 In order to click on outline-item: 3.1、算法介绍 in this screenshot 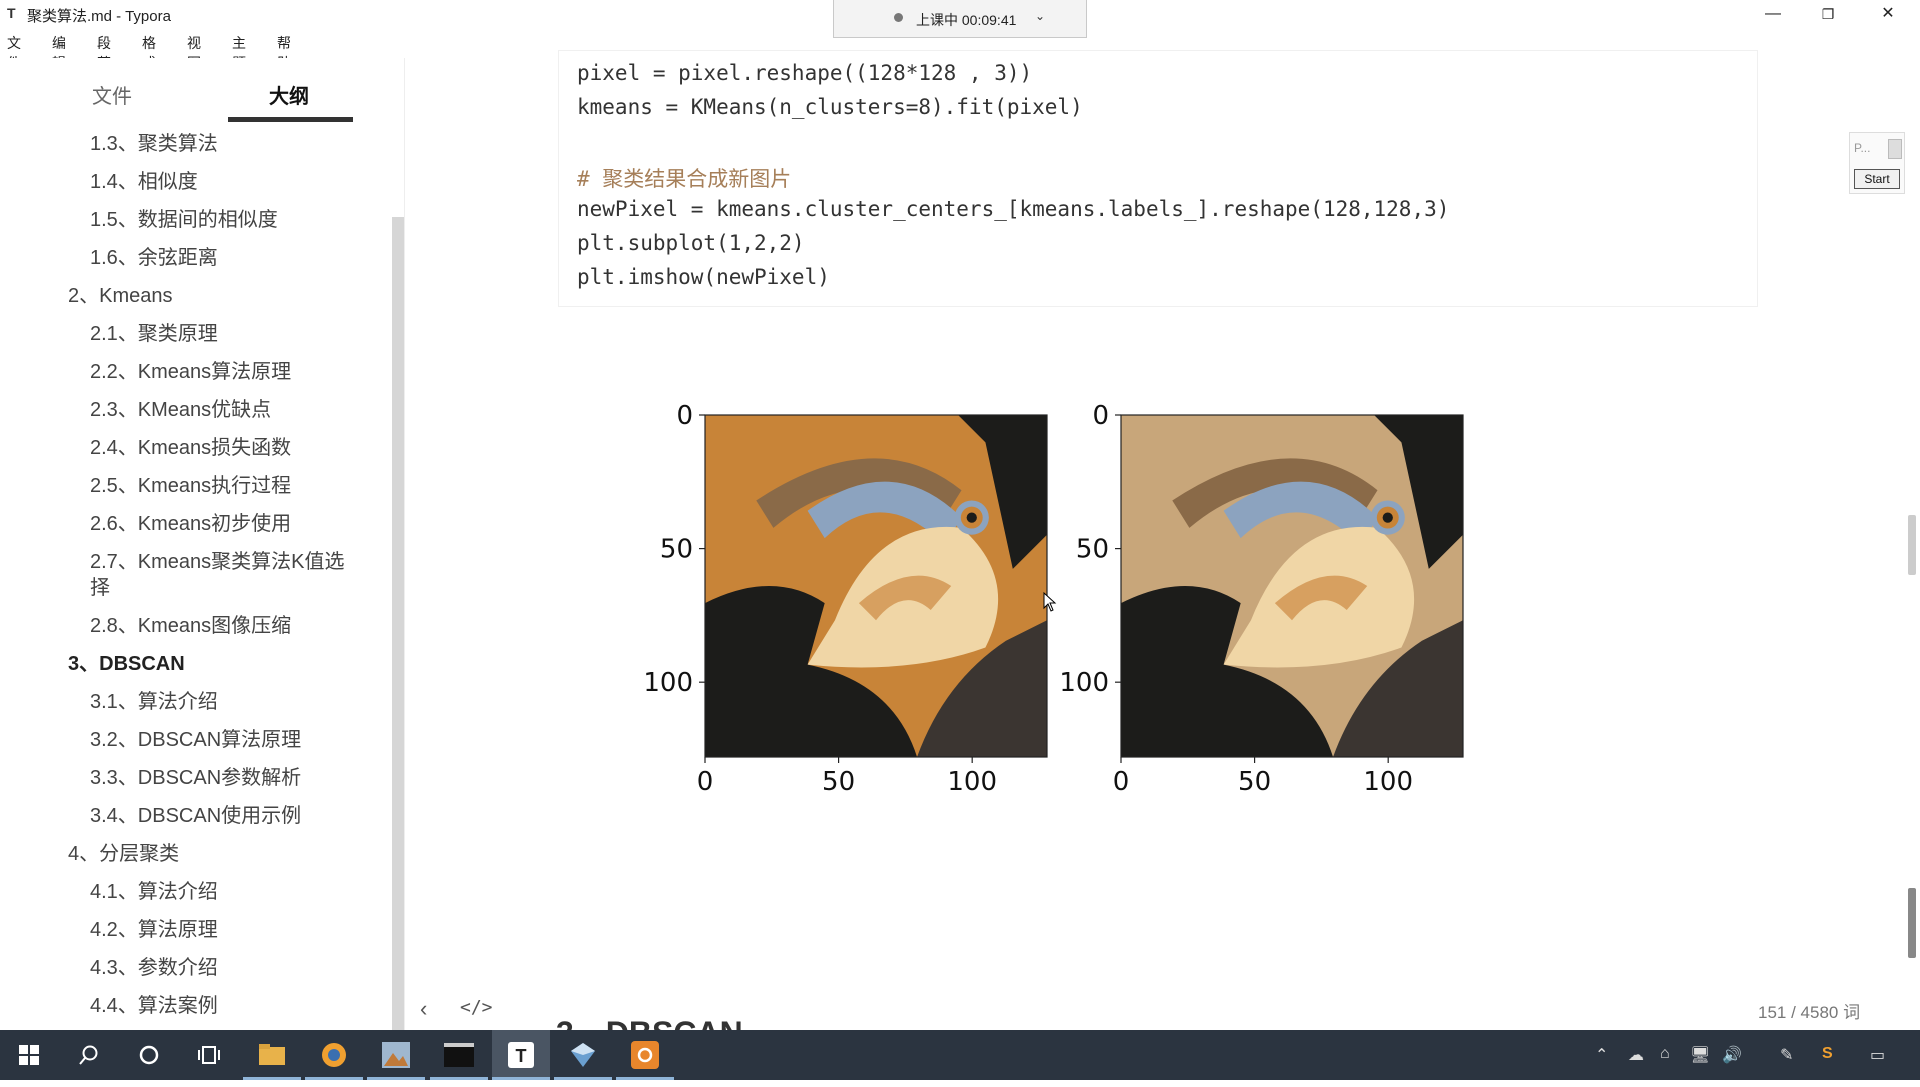, I will do `click(154, 702)`.